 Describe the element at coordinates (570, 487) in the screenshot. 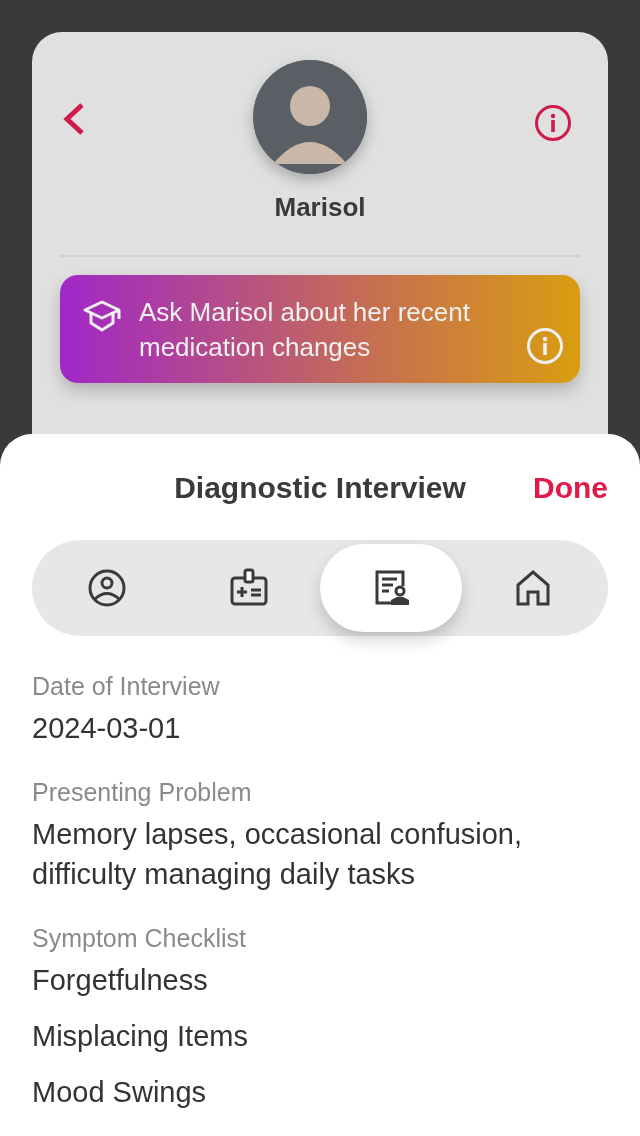

I see `done-button: Done` at that location.